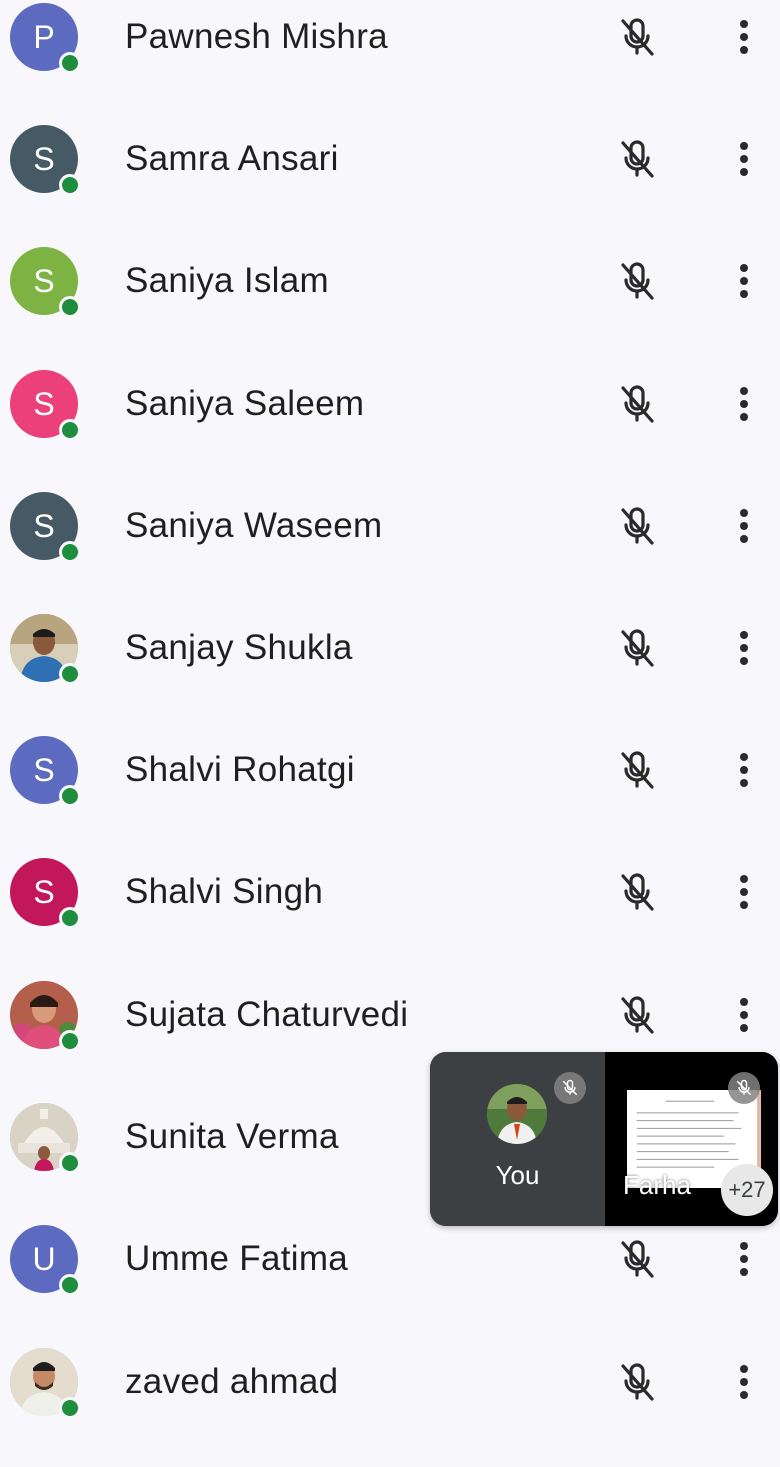 The image size is (780, 1467). I want to click on participant-name: Sanjay Shukla, so click(239, 647).